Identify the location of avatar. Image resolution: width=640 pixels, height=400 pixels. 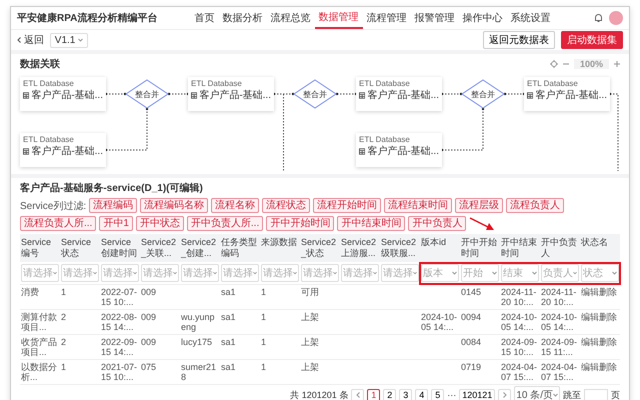
(616, 18).